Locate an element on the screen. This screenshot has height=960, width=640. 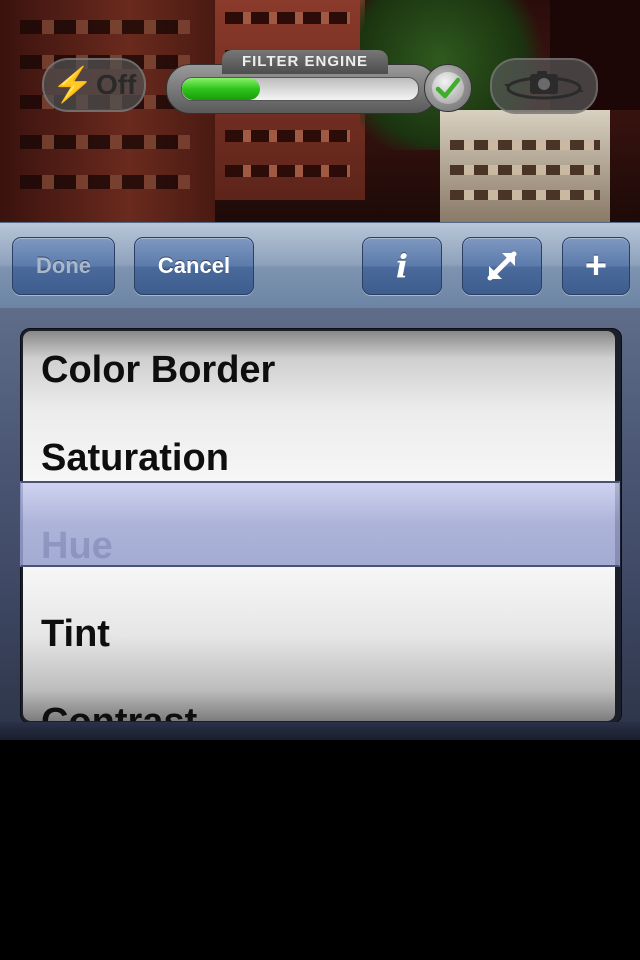
info-button: i is located at coordinates (402, 266).